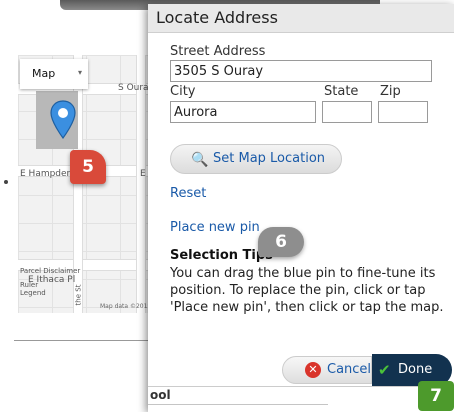 The image size is (454, 412). I want to click on background-strip, so click(301, 399).